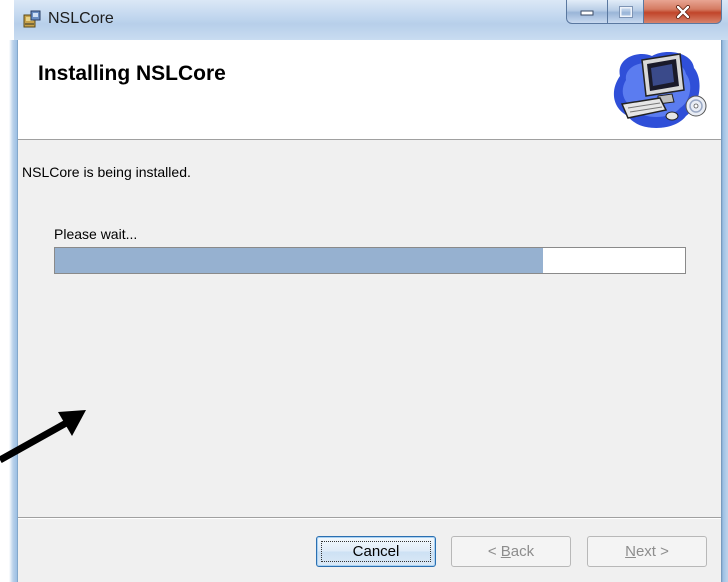 This screenshot has width=728, height=582. I want to click on title-bar: NSLCore, so click(364, 20).